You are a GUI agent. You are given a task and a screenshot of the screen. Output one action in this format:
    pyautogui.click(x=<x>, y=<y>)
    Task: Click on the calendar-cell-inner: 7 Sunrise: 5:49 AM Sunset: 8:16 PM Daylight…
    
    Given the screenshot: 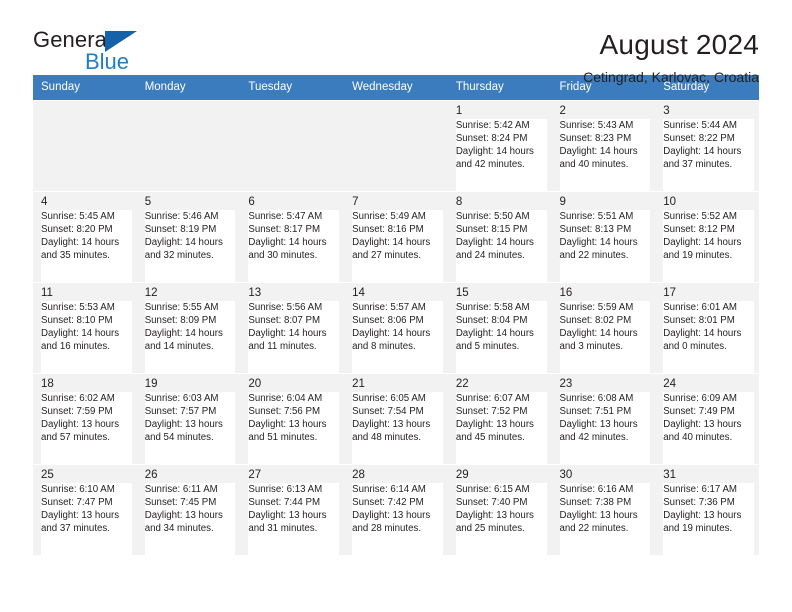 What is the action you would take?
    pyautogui.click(x=396, y=237)
    